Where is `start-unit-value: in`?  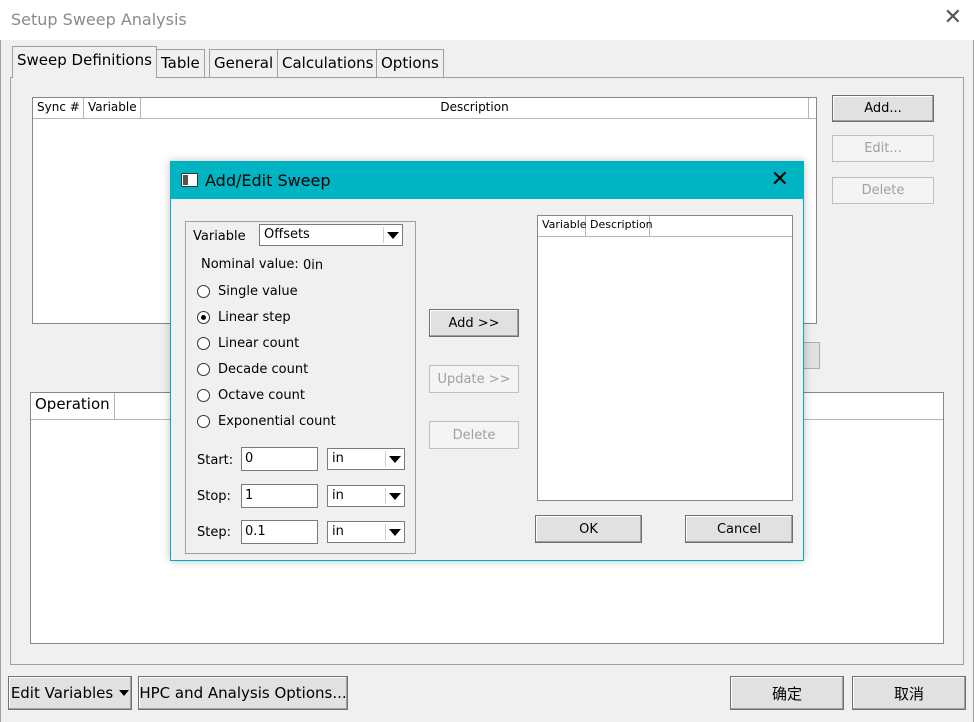 start-unit-value: in is located at coordinates (338, 458).